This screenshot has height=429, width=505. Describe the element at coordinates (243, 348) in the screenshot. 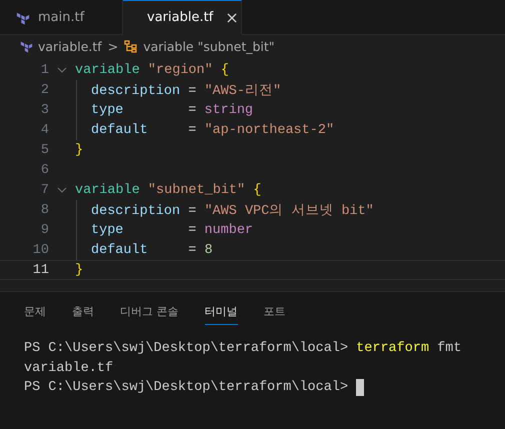

I see `terminal-line: PS C:\Users\swj\Desktop\terraform\local> terraform fmt` at that location.